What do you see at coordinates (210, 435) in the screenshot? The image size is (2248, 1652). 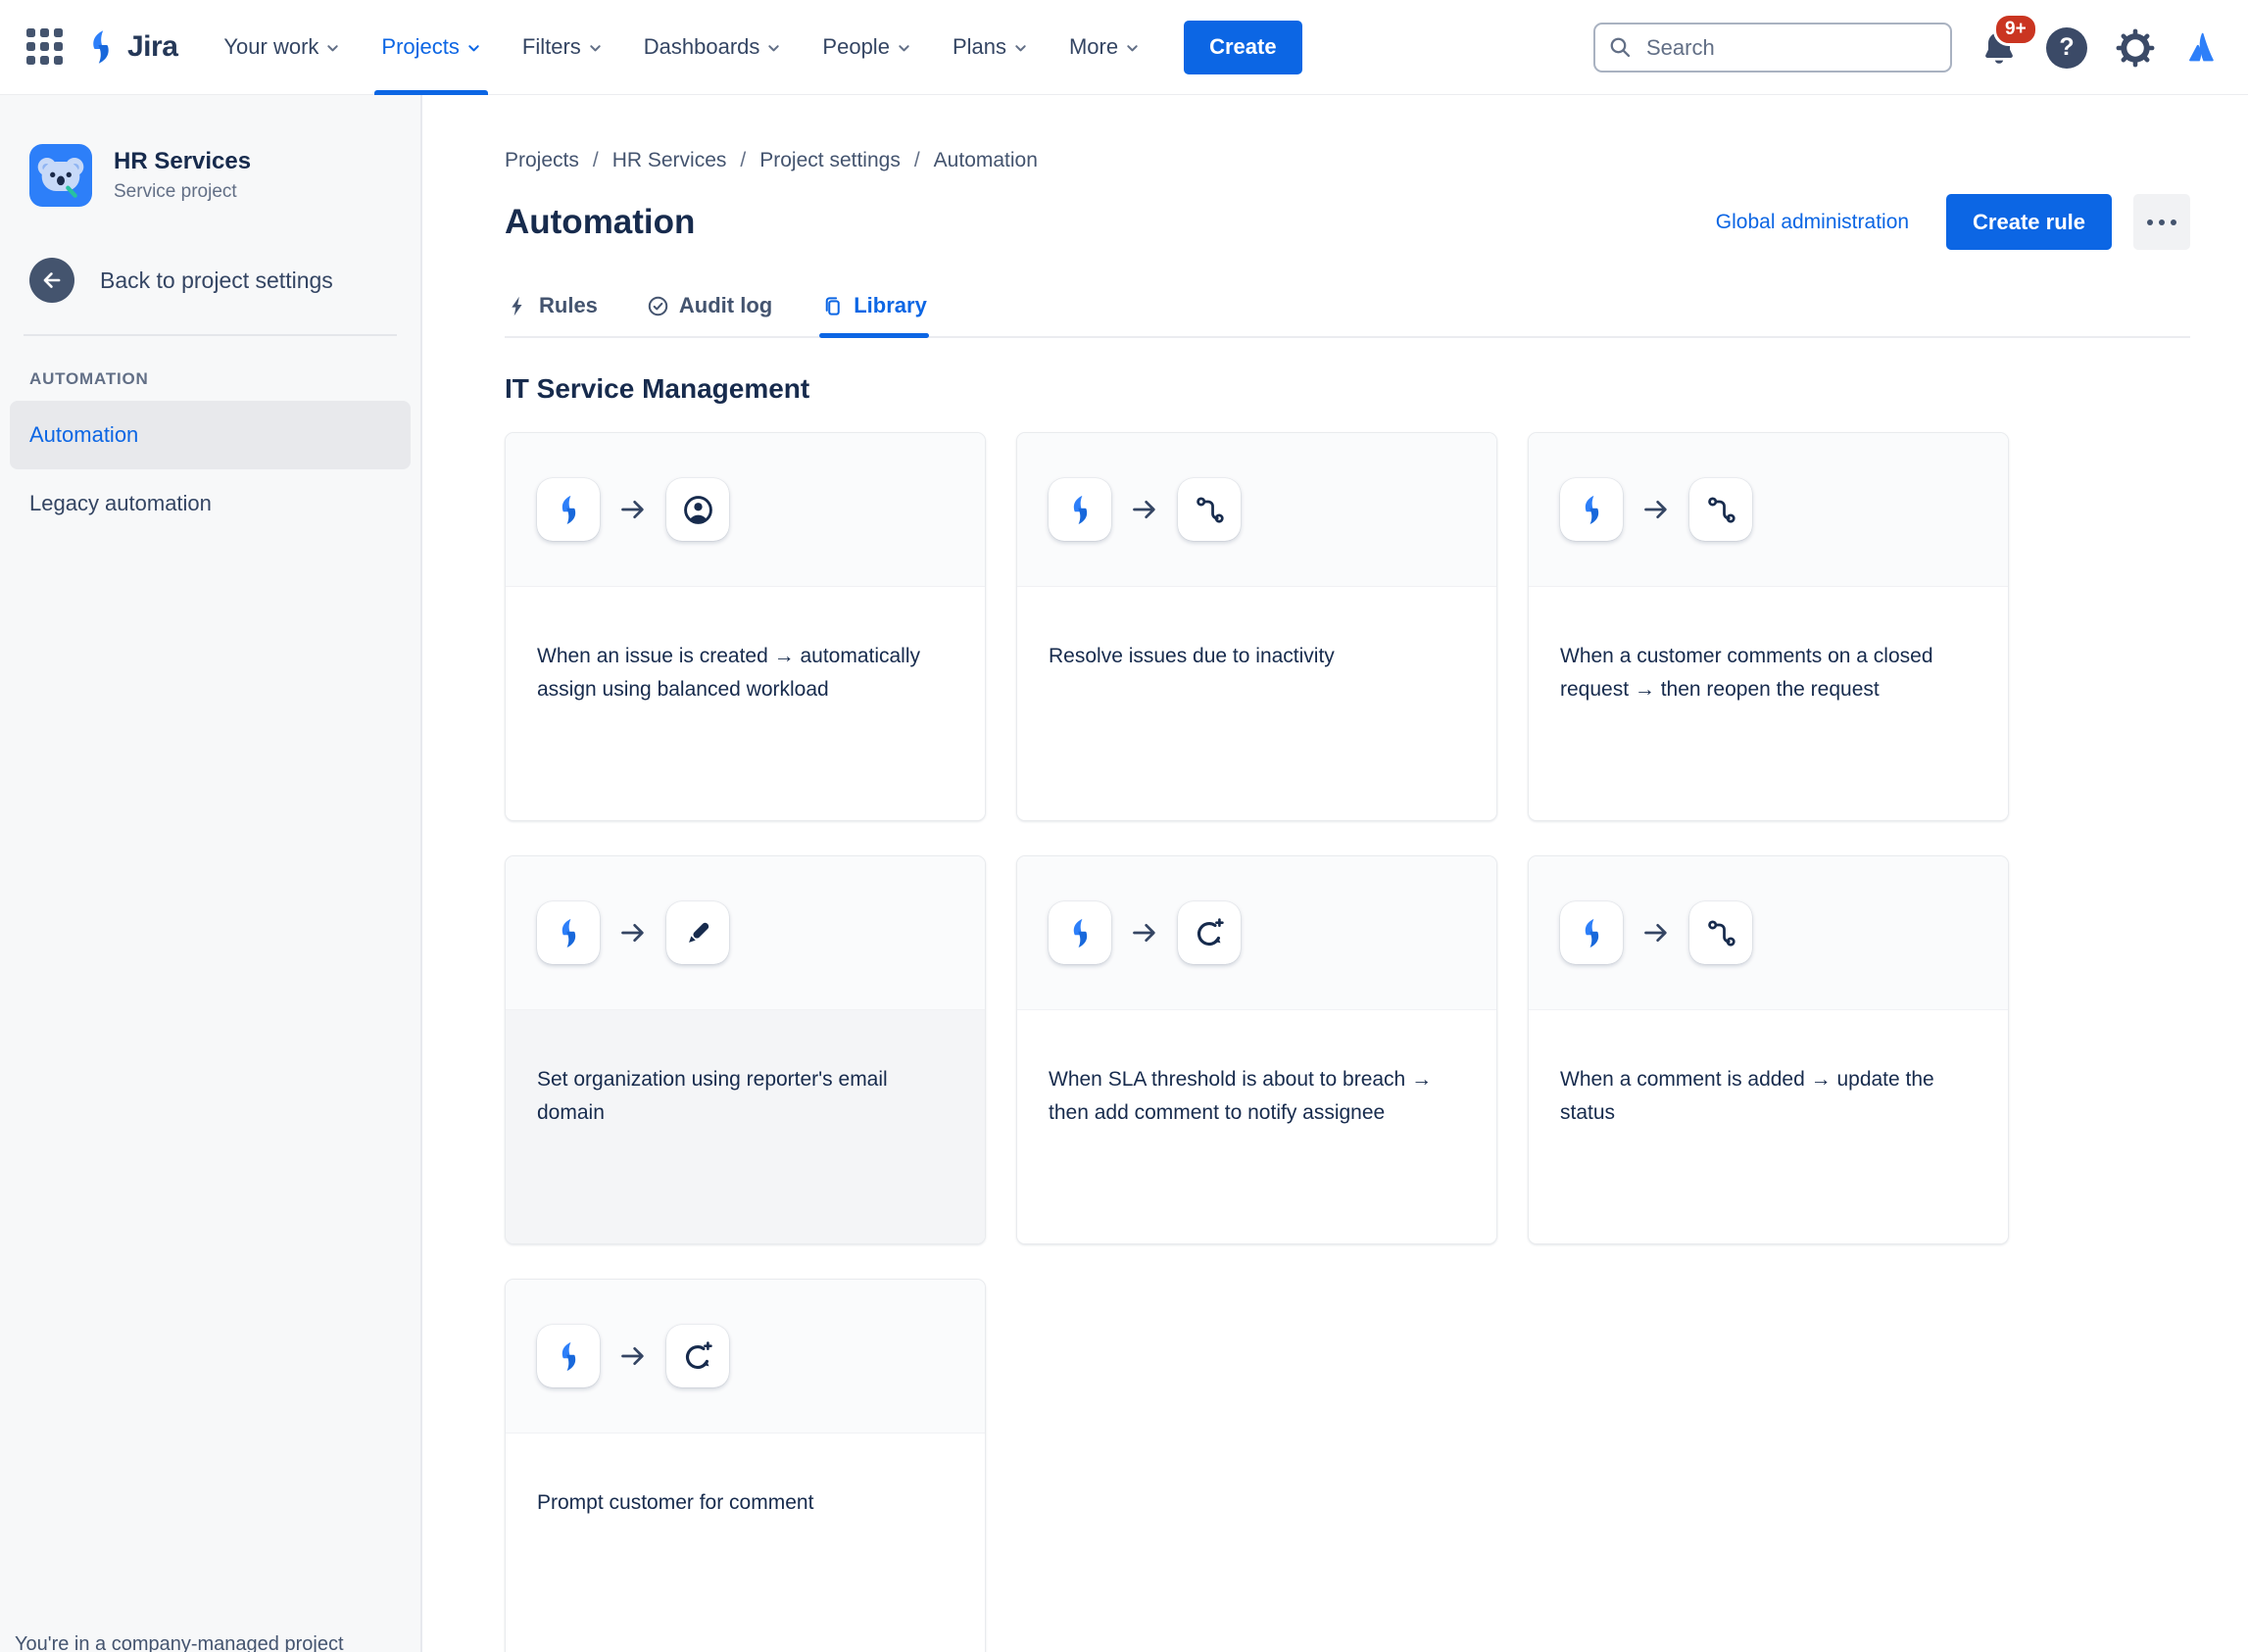 I see `sidebar-item-automation: Automation` at bounding box center [210, 435].